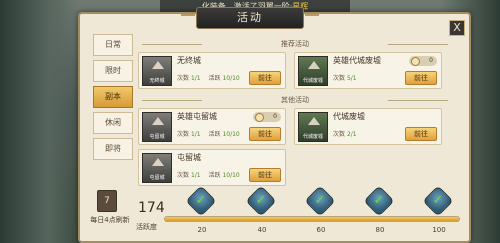 Image resolution: width=500 pixels, height=243 pixels. Describe the element at coordinates (110, 220) in the screenshot. I see `refresh-note: 每日4点刷新` at that location.